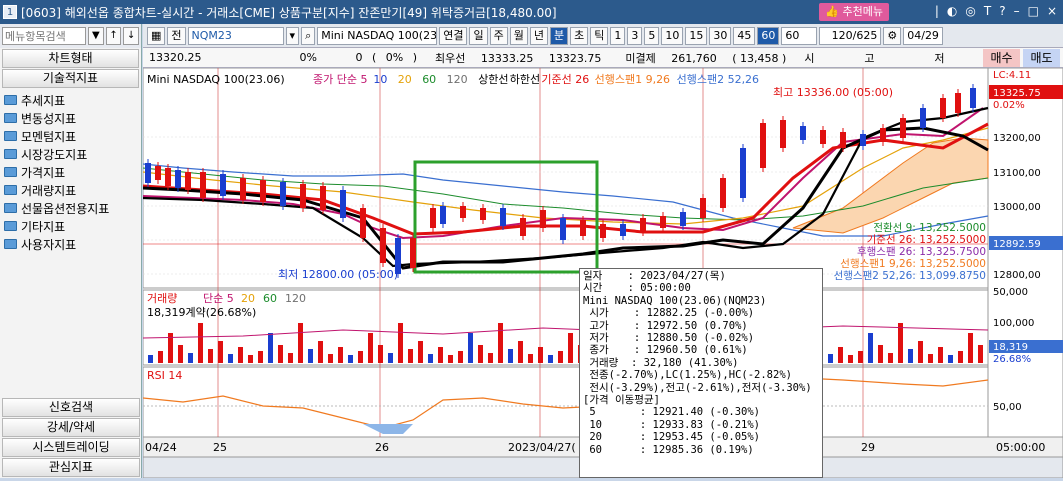 The width and height of the screenshot is (1063, 481). I want to click on link-icon: ◎, so click(970, 11).